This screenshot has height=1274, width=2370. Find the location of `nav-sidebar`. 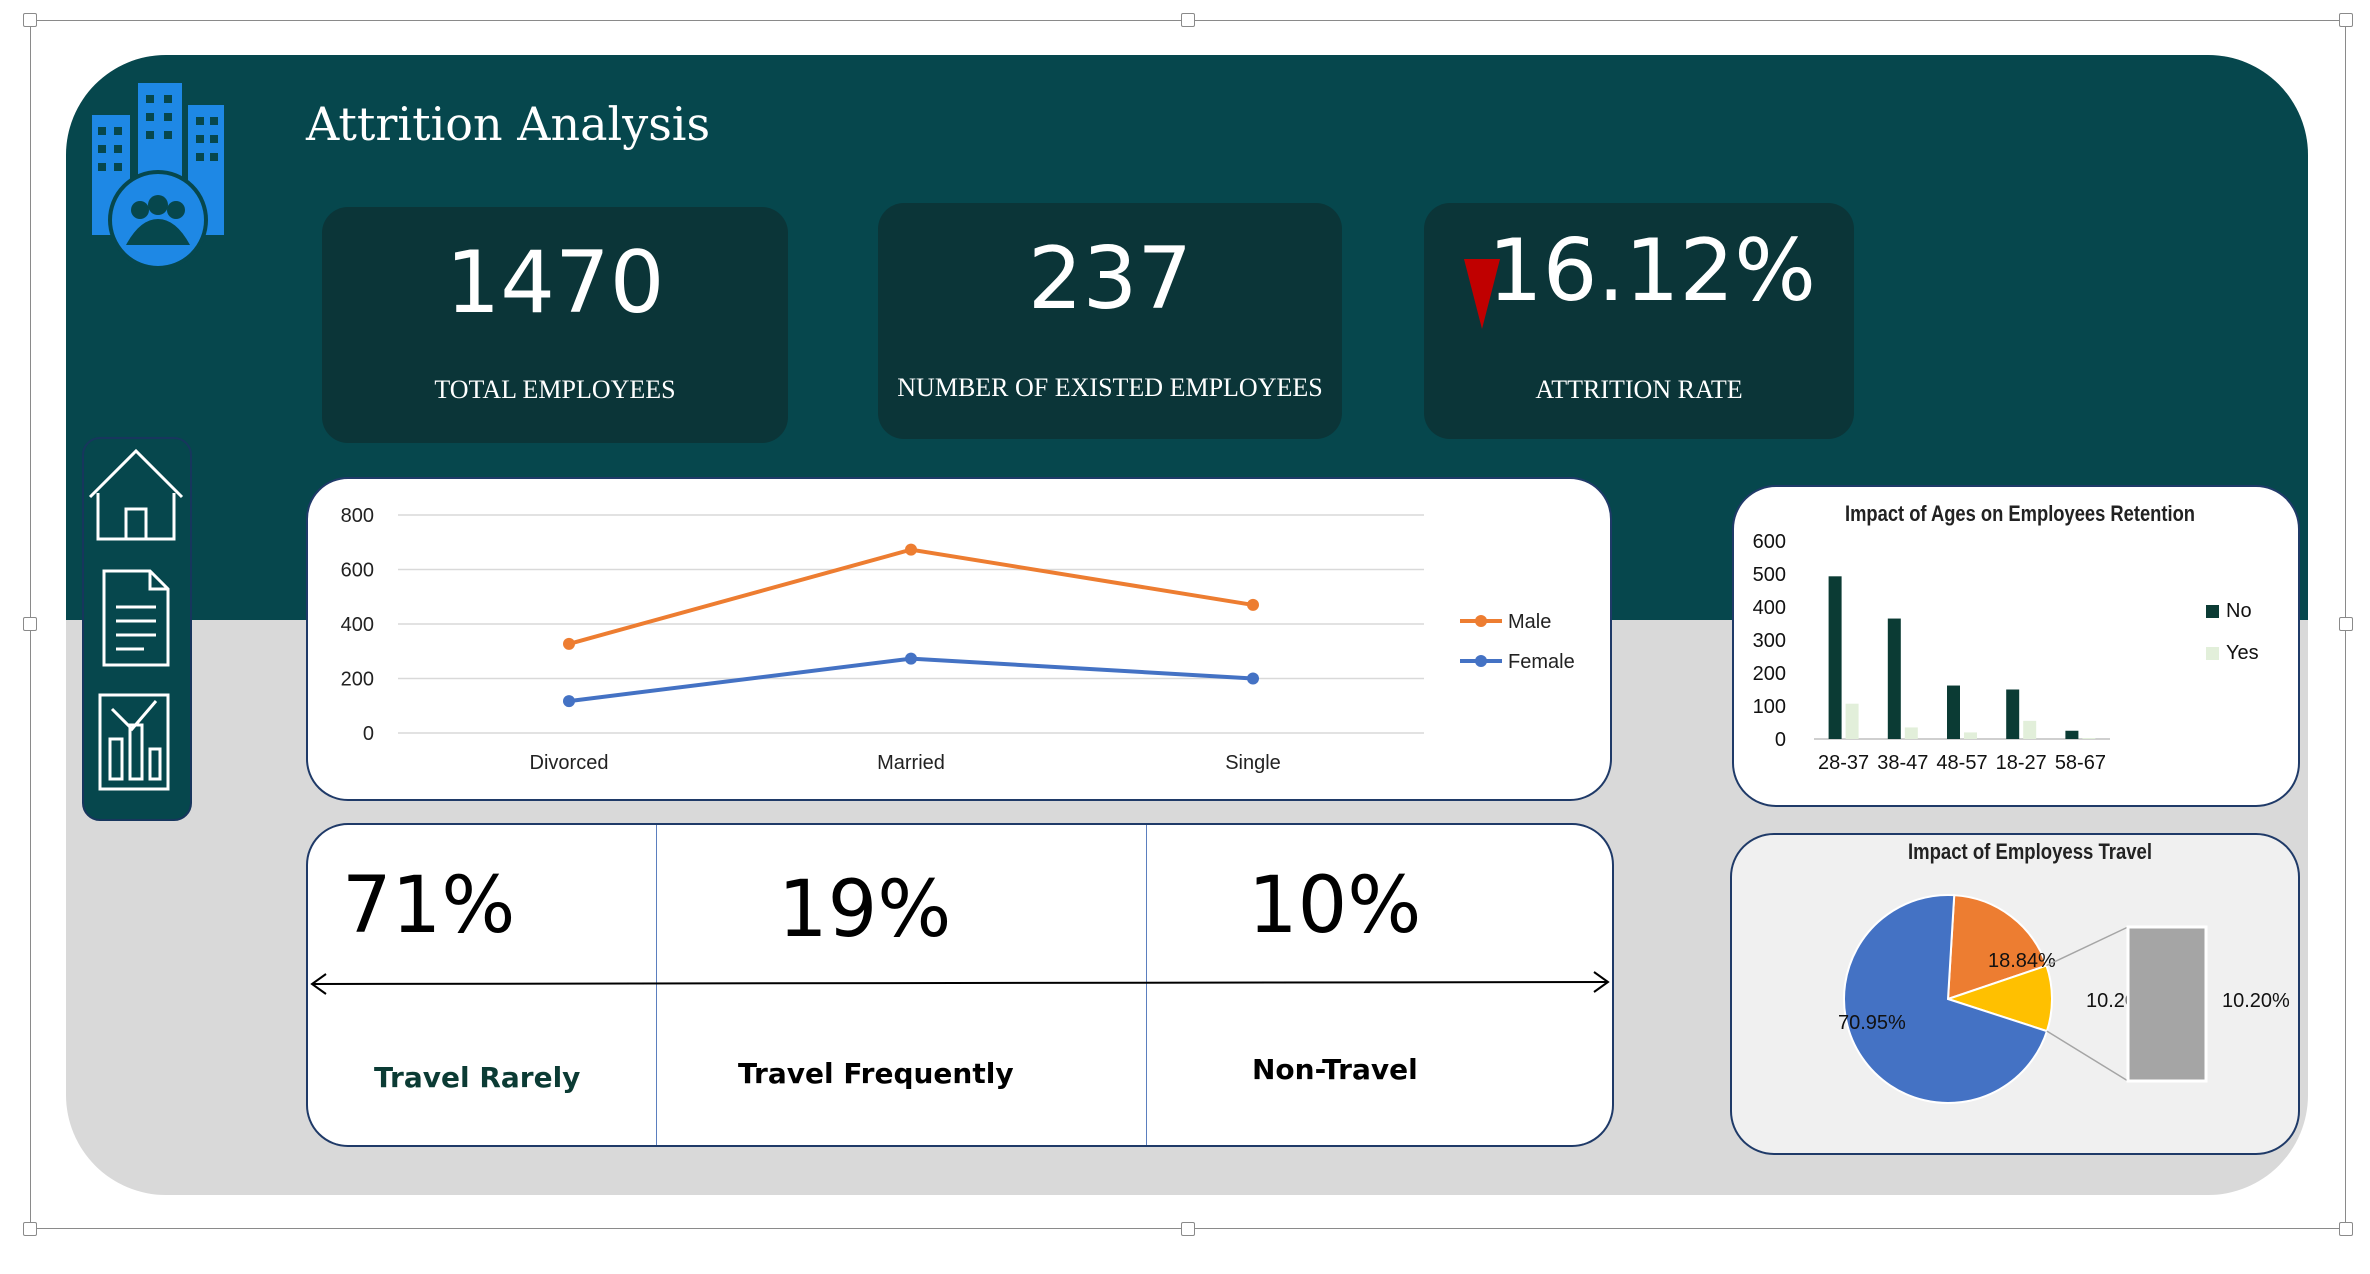

nav-sidebar is located at coordinates (137, 629).